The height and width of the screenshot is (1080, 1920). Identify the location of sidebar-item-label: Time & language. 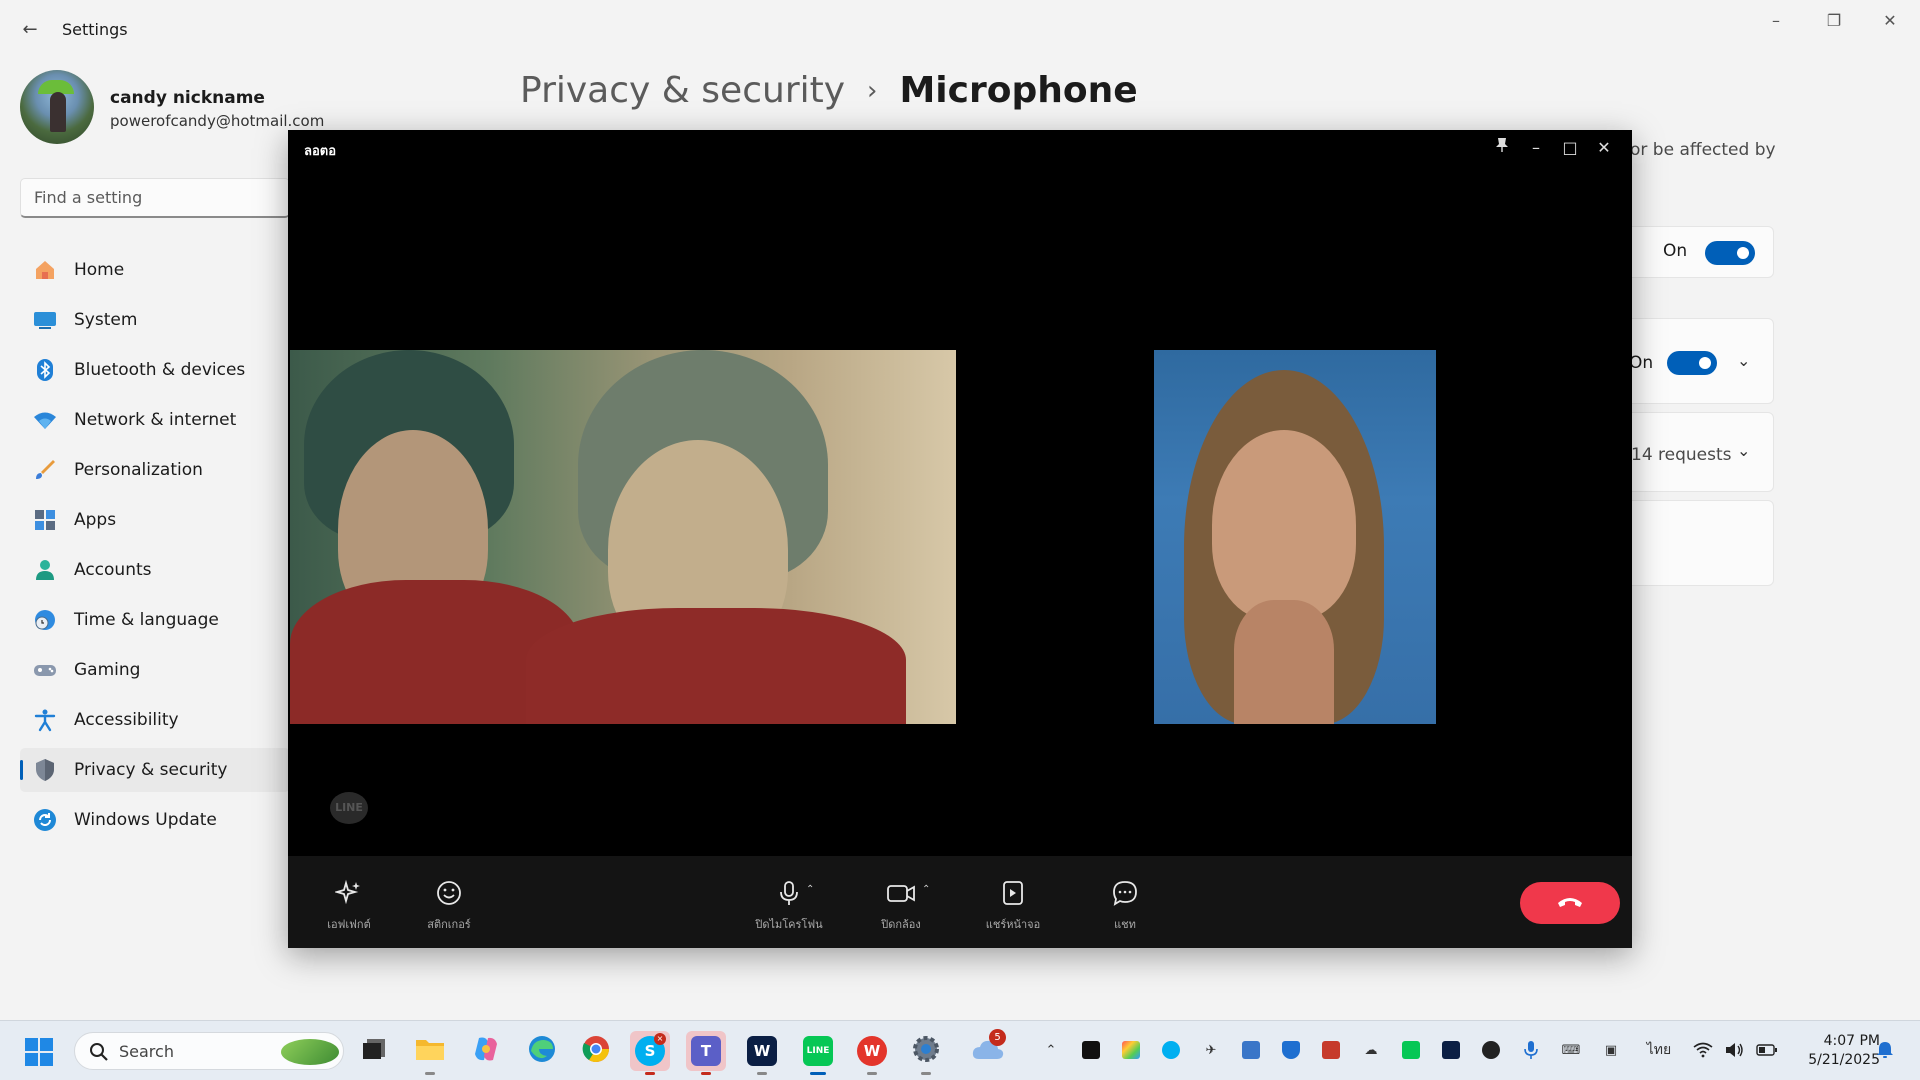
(146, 620).